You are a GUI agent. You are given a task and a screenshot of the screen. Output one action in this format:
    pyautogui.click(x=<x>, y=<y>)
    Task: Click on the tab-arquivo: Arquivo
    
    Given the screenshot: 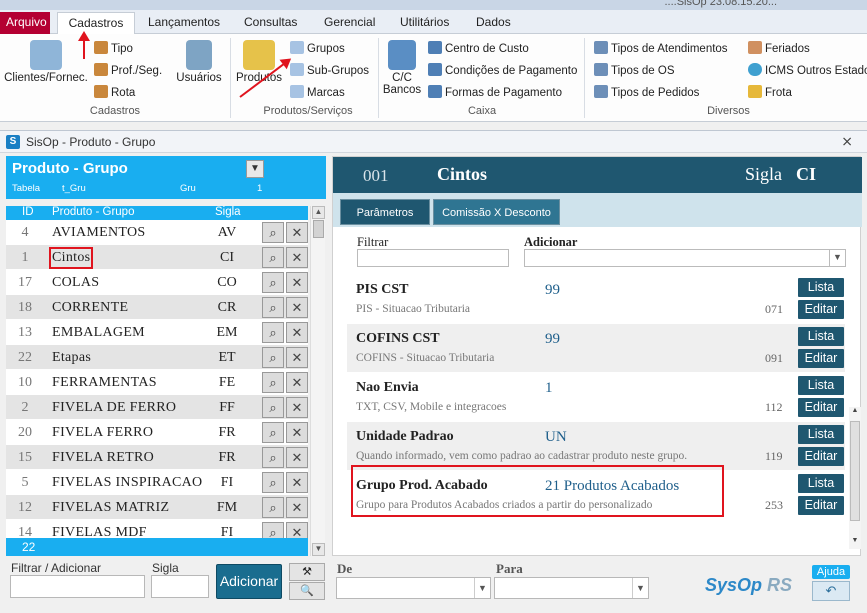 What is the action you would take?
    pyautogui.click(x=25, y=23)
    